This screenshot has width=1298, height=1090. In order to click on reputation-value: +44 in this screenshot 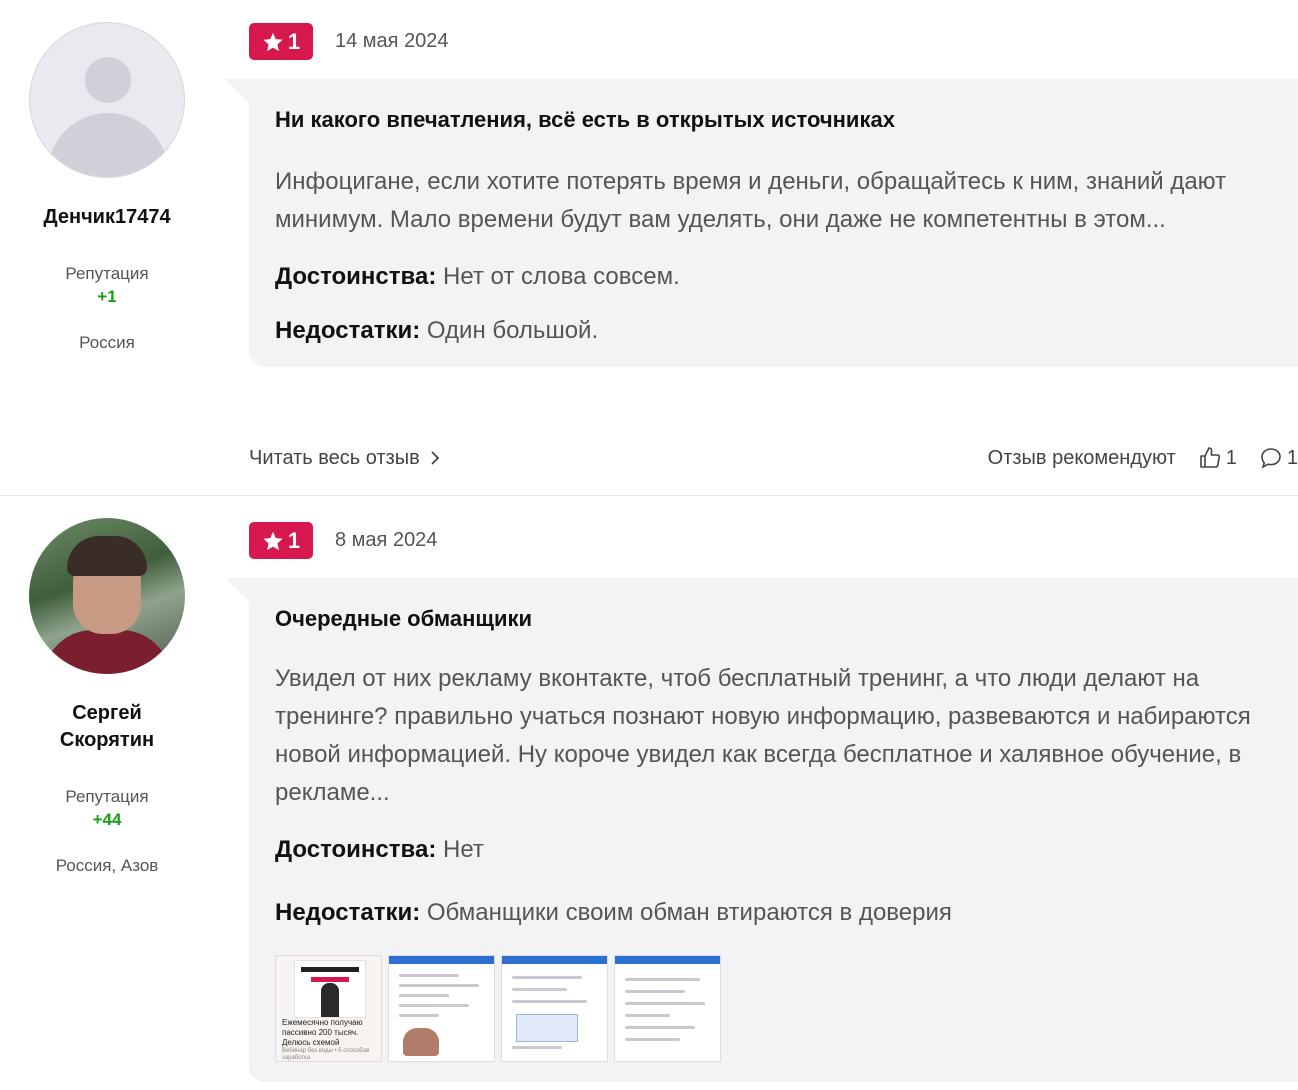, I will do `click(107, 819)`.